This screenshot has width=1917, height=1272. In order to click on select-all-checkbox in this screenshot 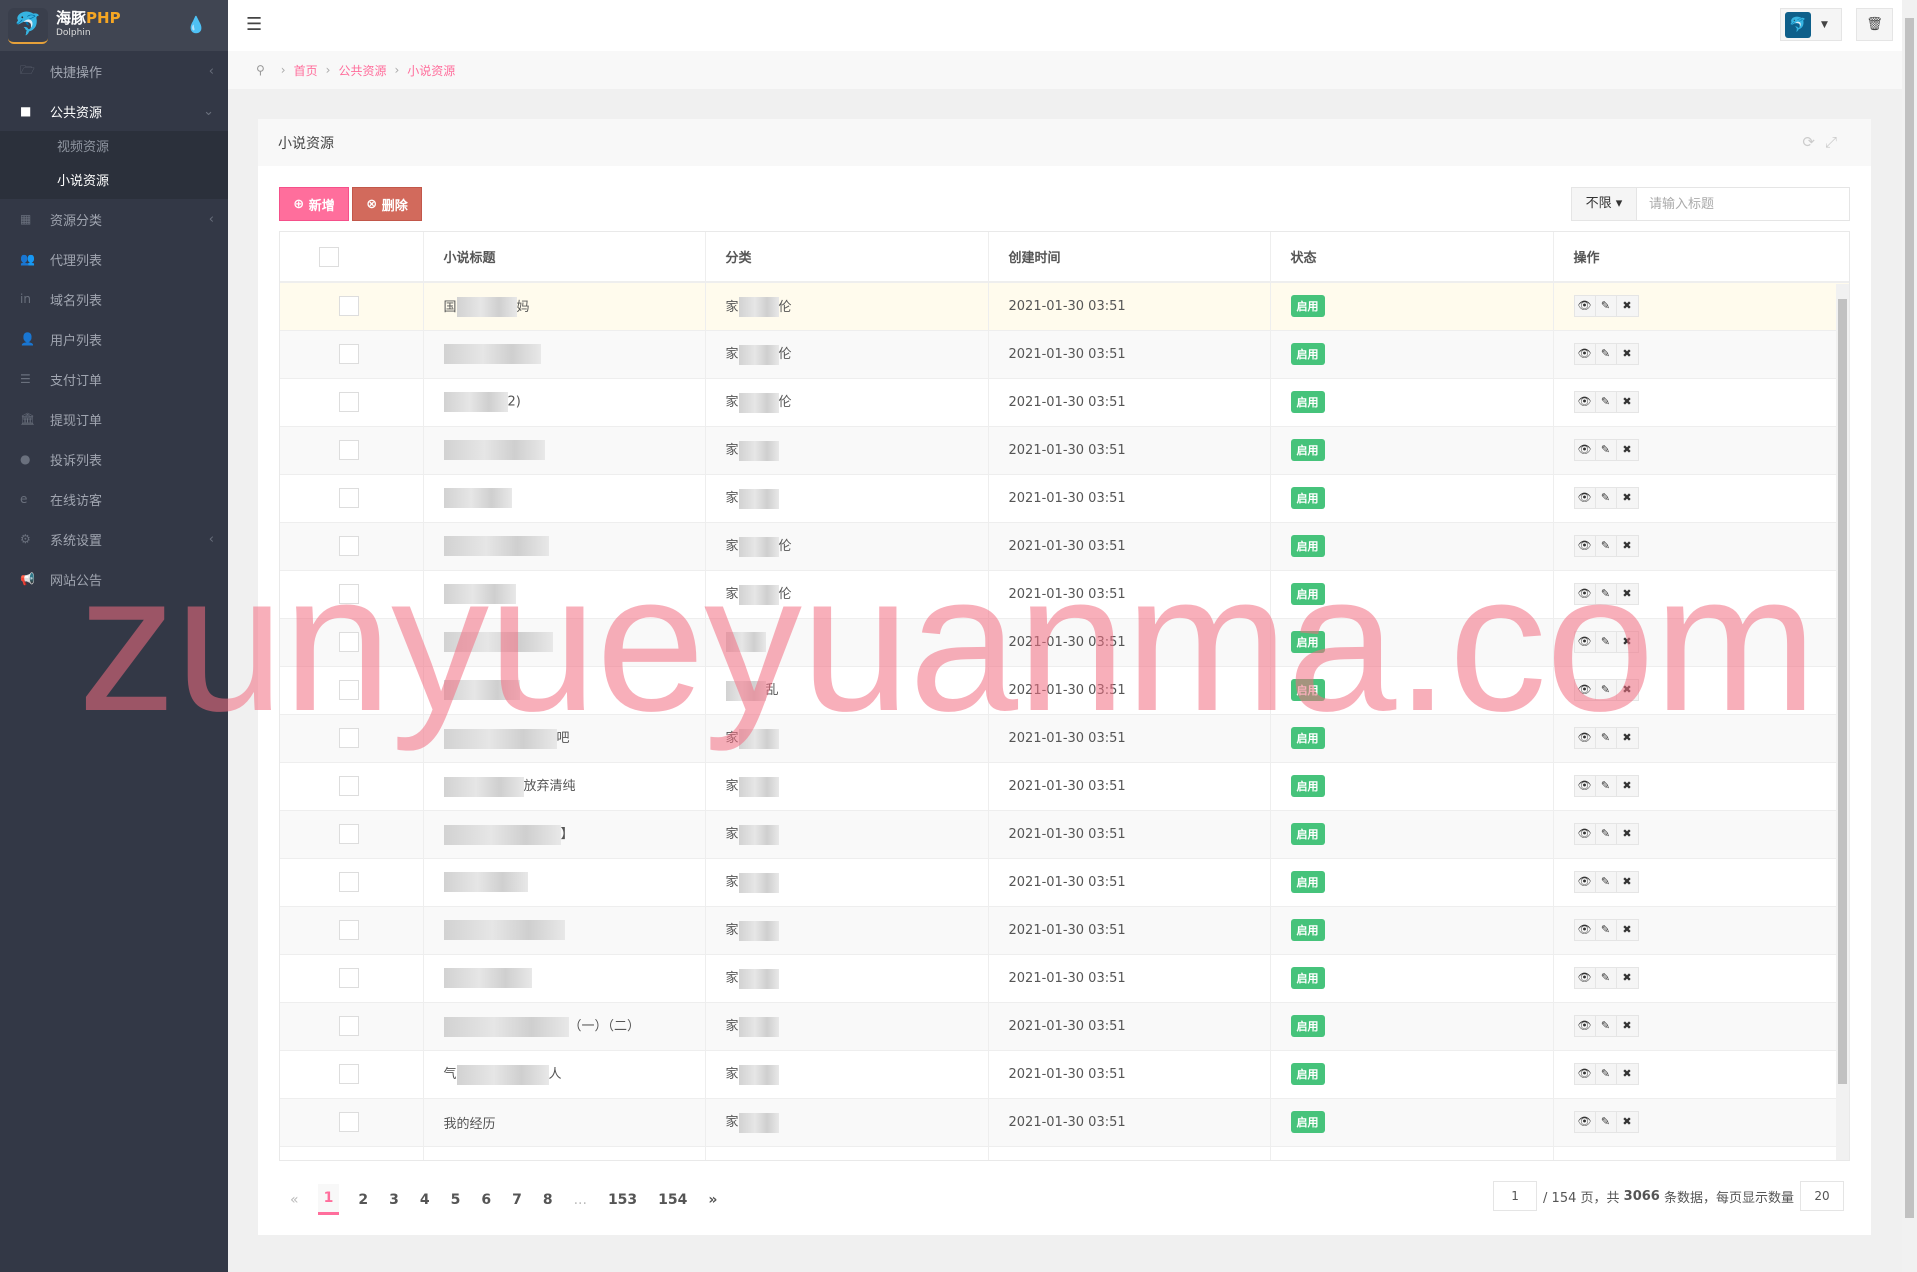, I will do `click(329, 256)`.